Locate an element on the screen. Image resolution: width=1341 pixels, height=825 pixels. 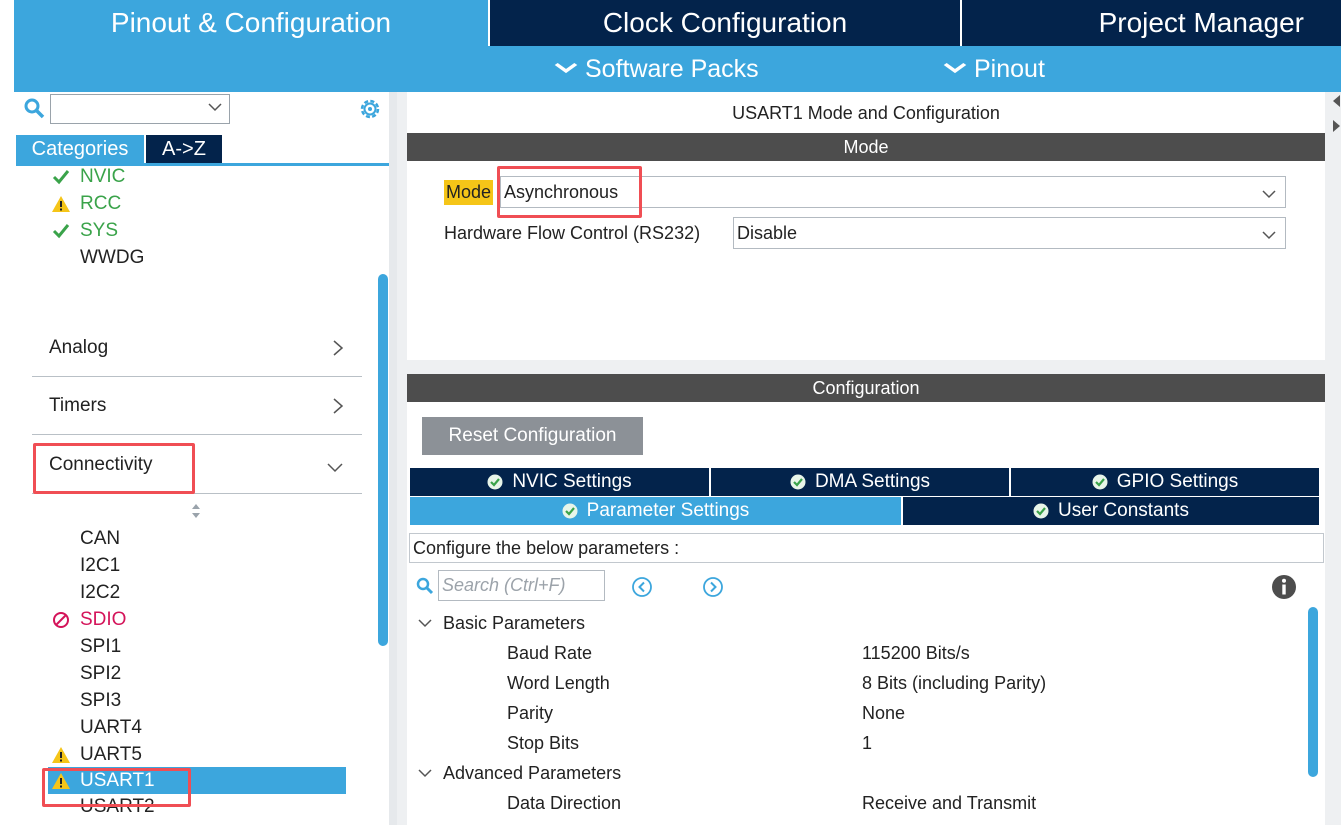
list-item-uart5: UART5 is located at coordinates (96, 755).